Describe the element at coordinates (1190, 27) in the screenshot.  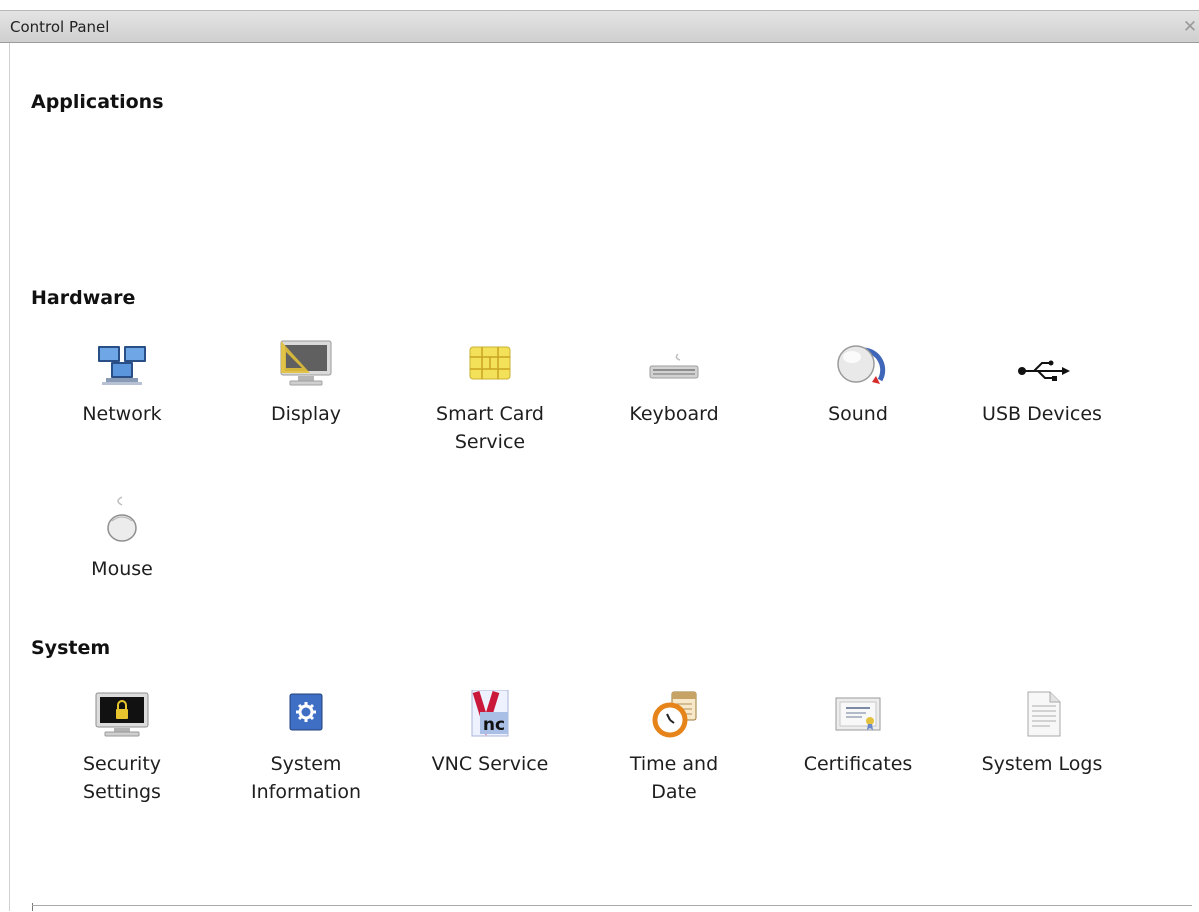
I see `close-button: ✕` at that location.